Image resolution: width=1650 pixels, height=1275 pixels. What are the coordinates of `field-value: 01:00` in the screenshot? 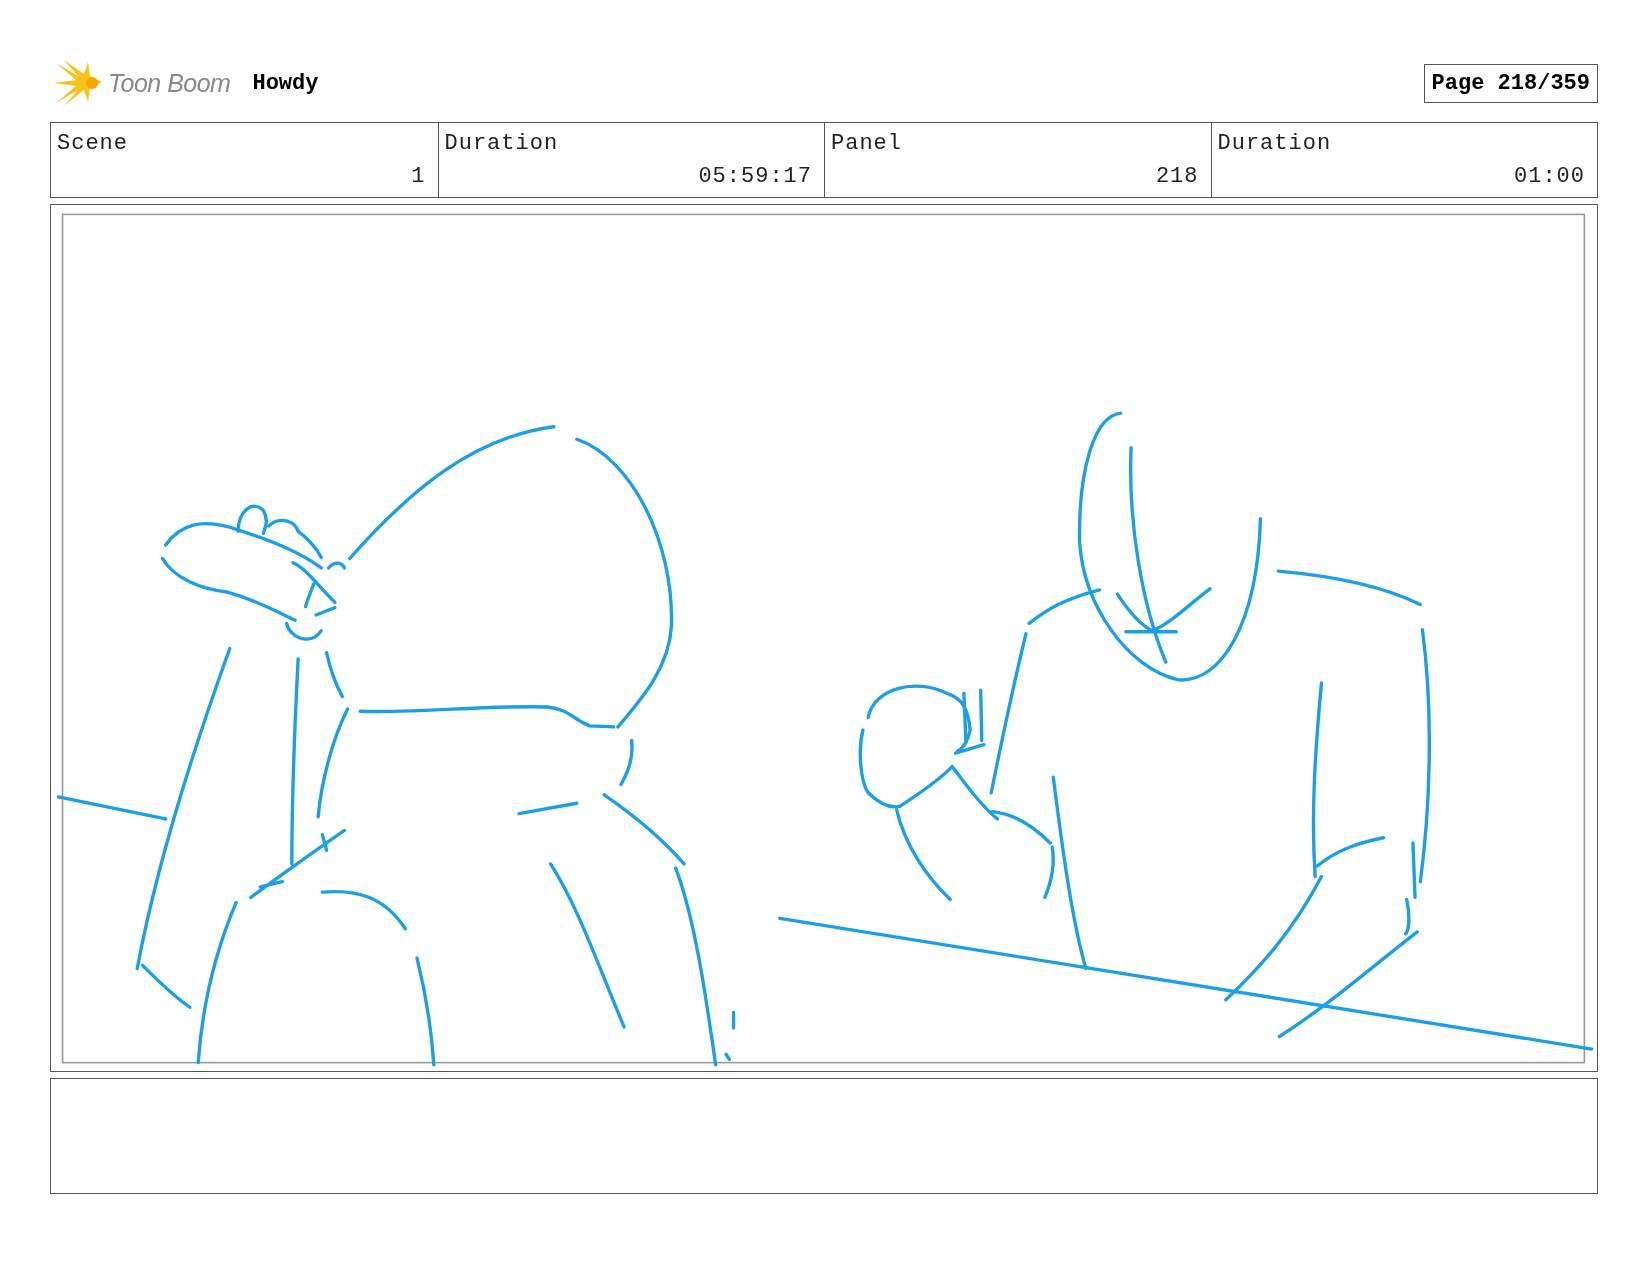 It's located at (1549, 176).